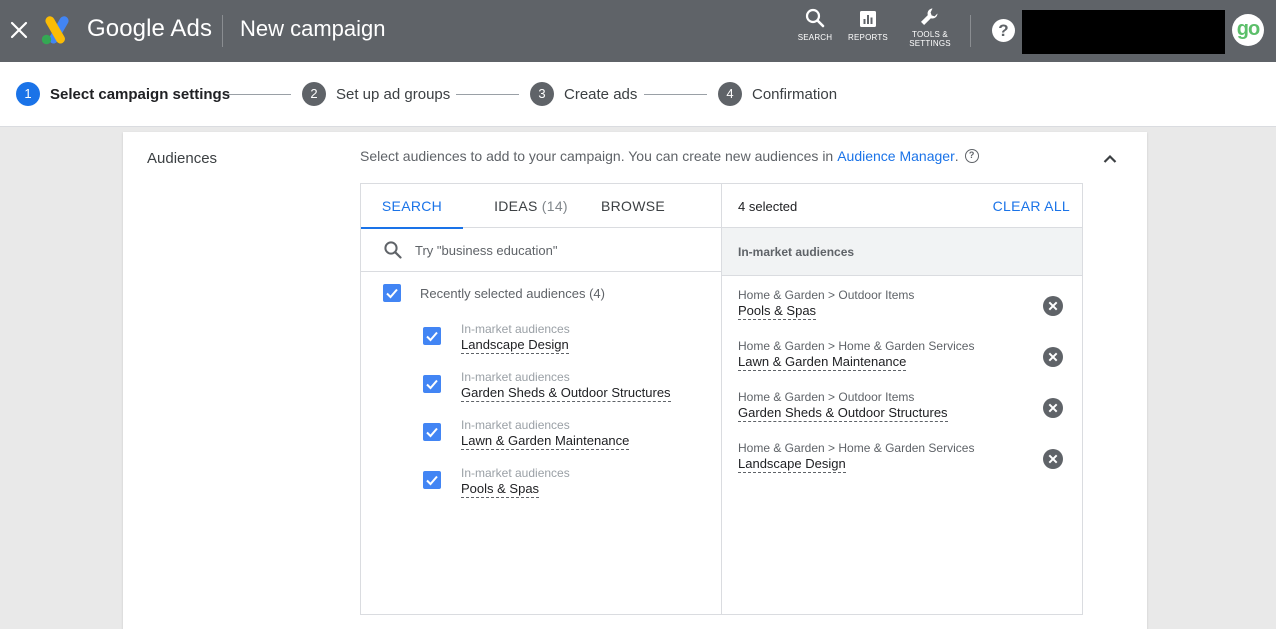 Image resolution: width=1276 pixels, height=629 pixels. What do you see at coordinates (971, 156) in the screenshot?
I see `help-question-icon: ?` at bounding box center [971, 156].